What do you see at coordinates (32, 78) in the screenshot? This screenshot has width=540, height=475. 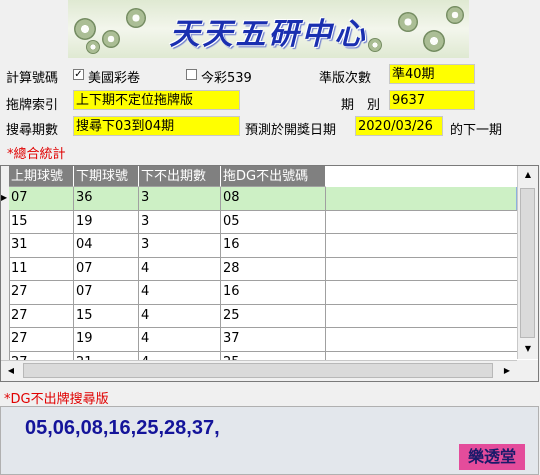 I see `calc-label: 計算號碼` at bounding box center [32, 78].